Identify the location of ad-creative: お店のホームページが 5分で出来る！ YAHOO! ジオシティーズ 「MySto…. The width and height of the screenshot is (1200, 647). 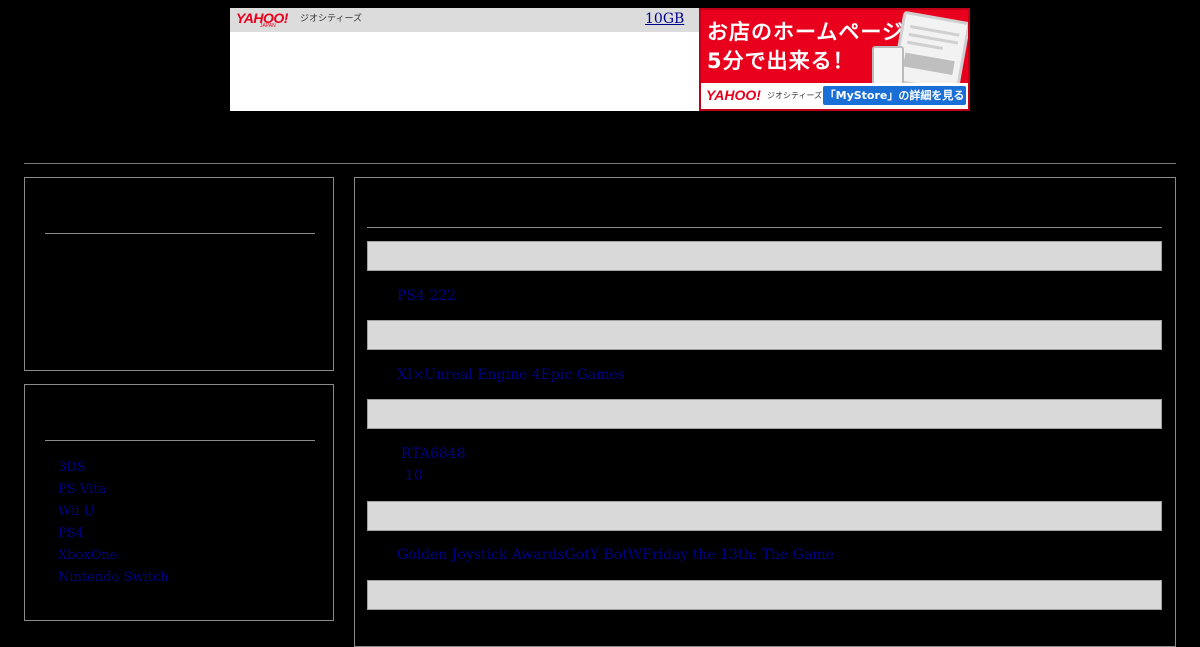
(834, 59).